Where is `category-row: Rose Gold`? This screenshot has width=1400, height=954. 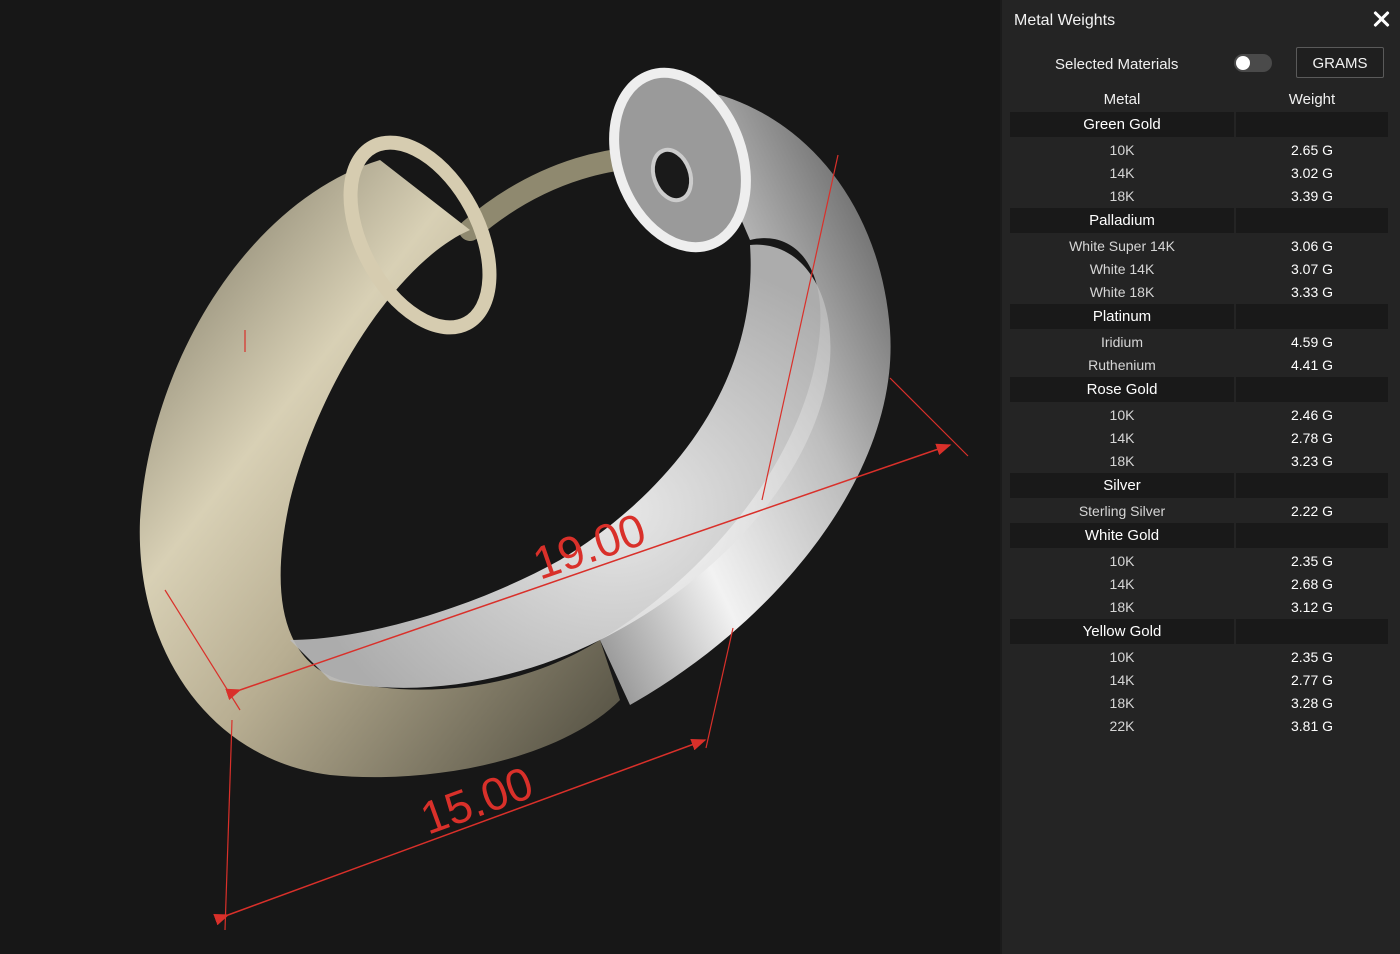 category-row: Rose Gold is located at coordinates (1199, 389).